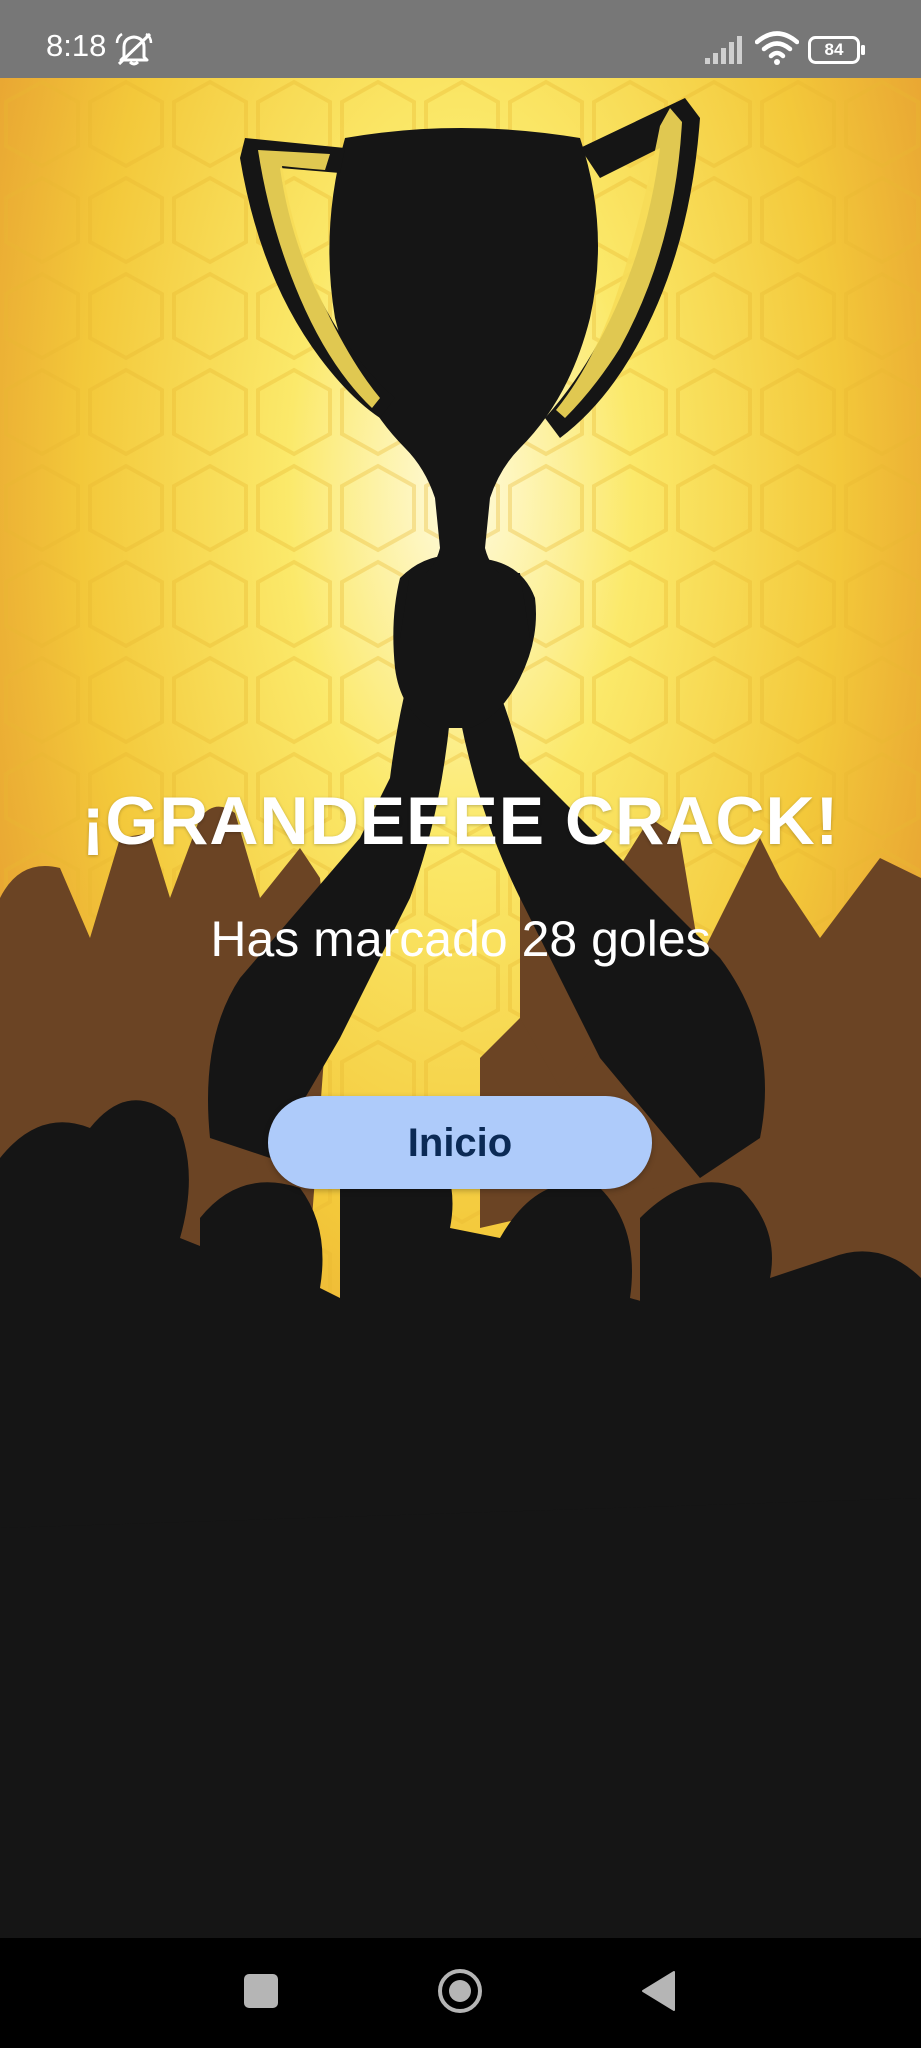 This screenshot has width=921, height=2048. I want to click on wifi-icon, so click(777, 48).